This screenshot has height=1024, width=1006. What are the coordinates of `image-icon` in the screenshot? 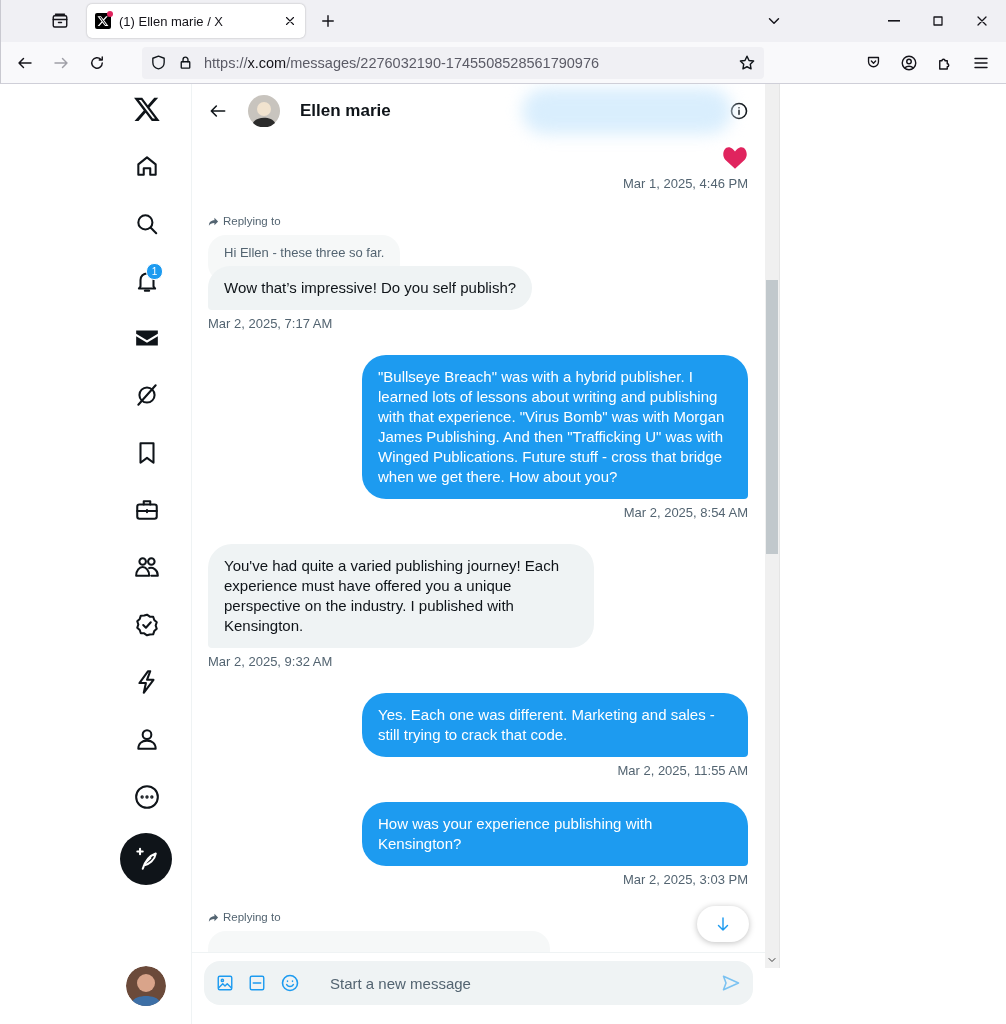 It's located at (225, 983).